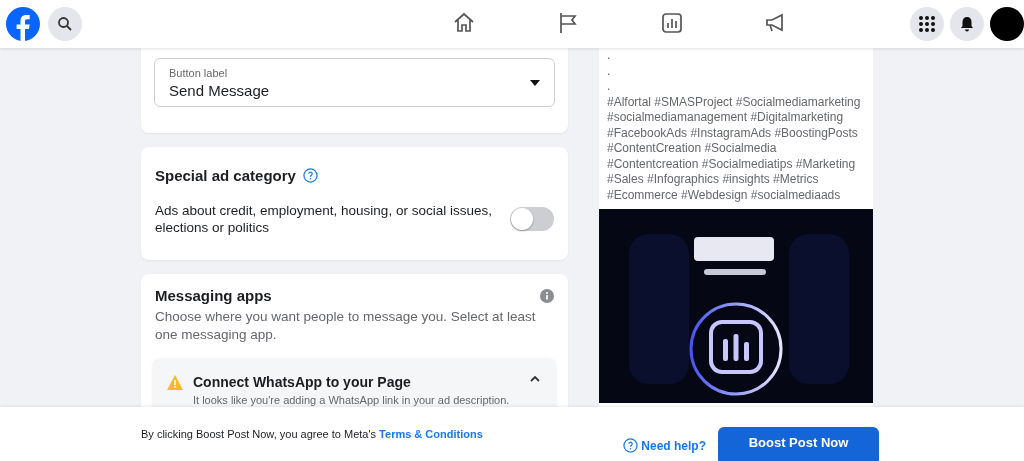 The height and width of the screenshot is (461, 1024). I want to click on field-label: Button label, so click(199, 72).